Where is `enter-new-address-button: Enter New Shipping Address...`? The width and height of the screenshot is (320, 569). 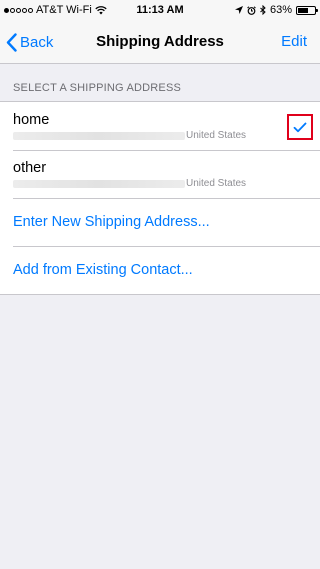 enter-new-address-button: Enter New Shipping Address... is located at coordinates (160, 222).